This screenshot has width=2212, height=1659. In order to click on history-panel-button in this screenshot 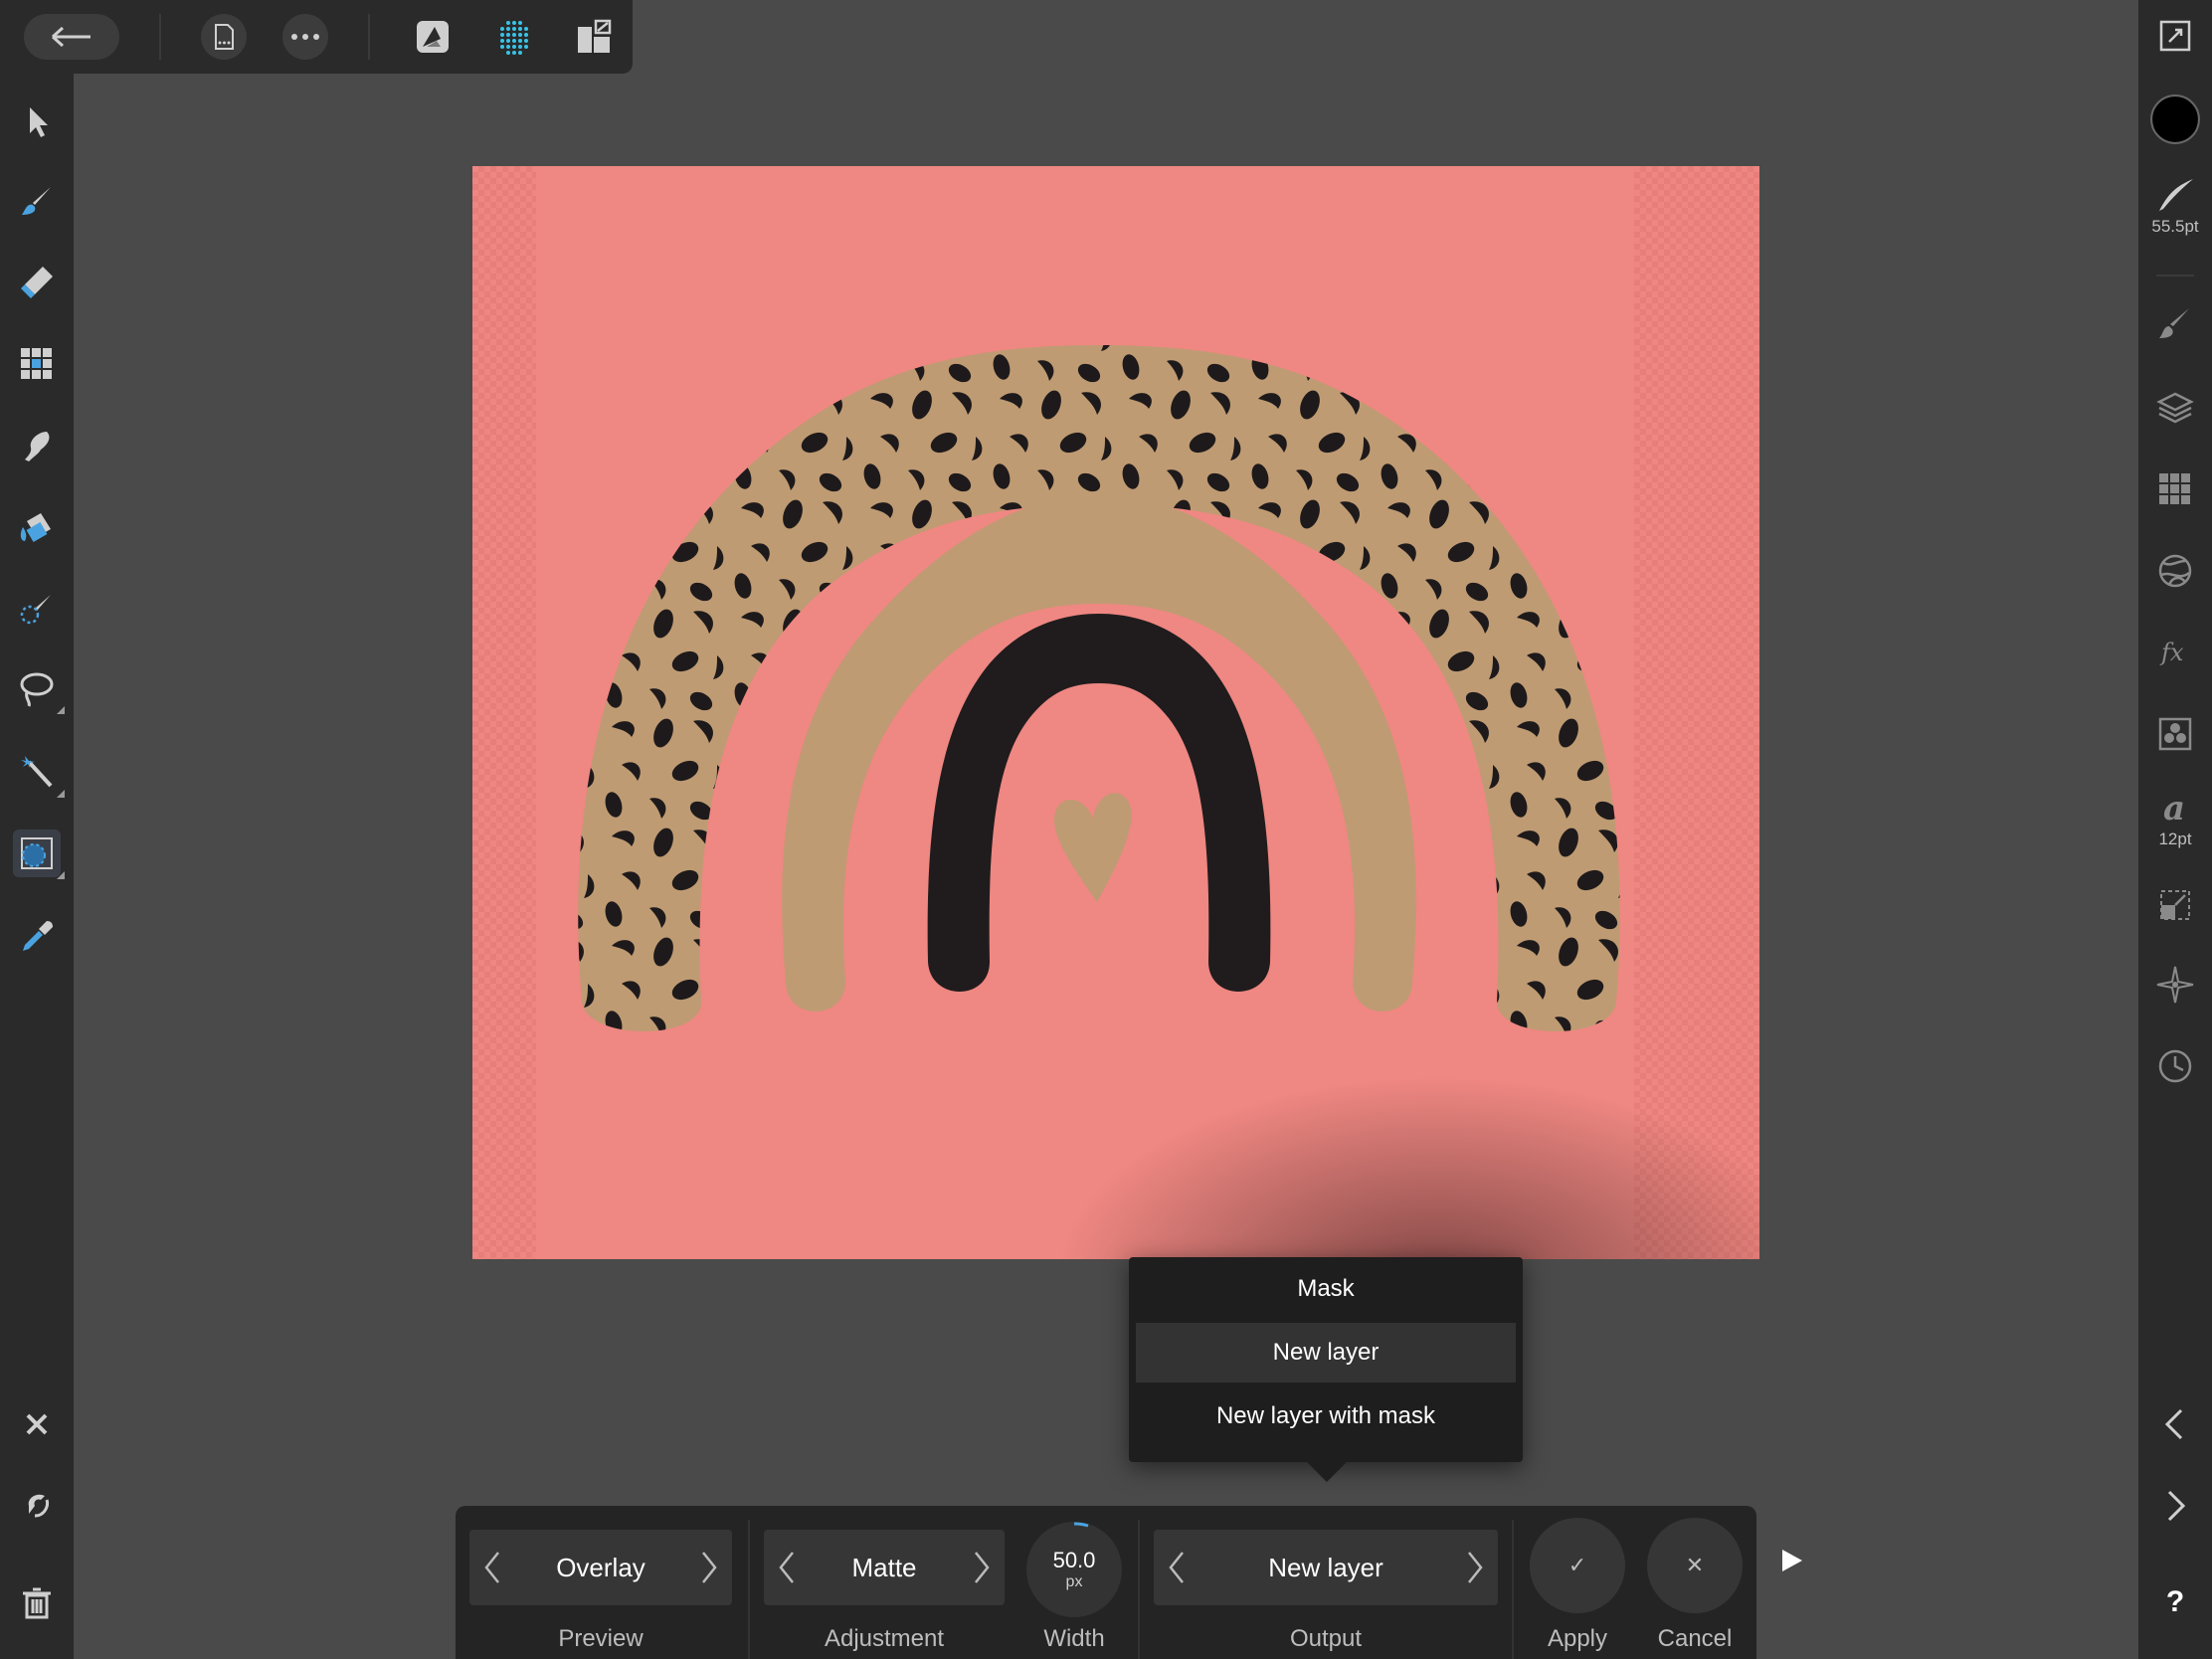, I will do `click(2175, 1066)`.